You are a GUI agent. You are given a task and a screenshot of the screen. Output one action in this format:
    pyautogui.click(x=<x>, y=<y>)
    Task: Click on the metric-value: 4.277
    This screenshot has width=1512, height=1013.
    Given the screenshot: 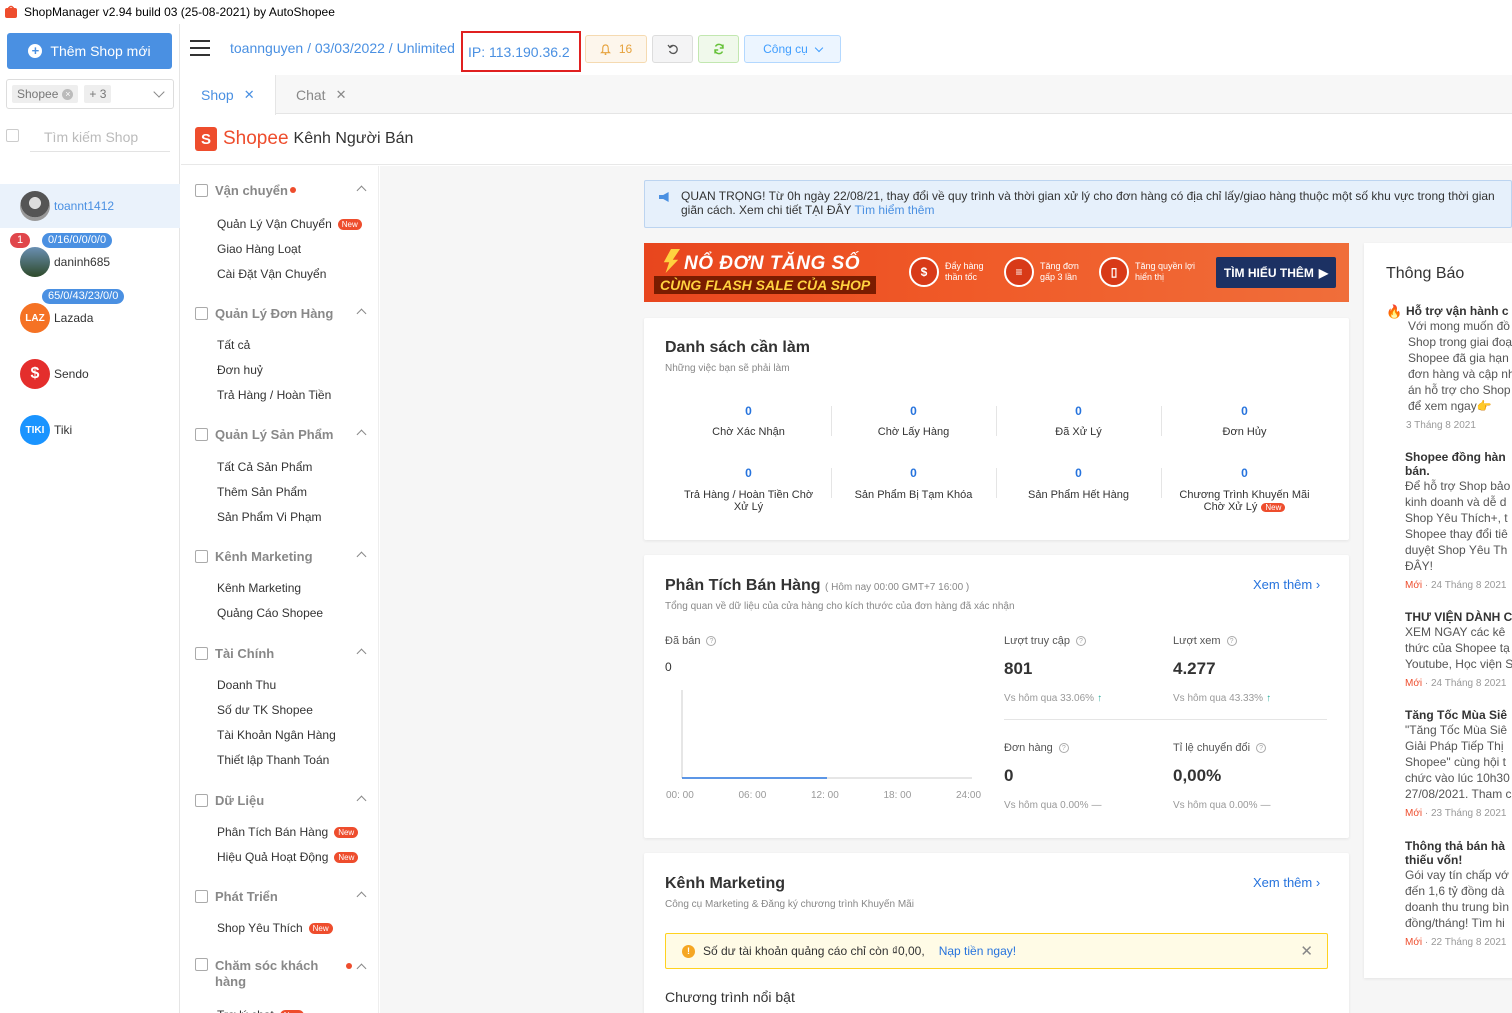 What is the action you would take?
    pyautogui.click(x=1194, y=668)
    